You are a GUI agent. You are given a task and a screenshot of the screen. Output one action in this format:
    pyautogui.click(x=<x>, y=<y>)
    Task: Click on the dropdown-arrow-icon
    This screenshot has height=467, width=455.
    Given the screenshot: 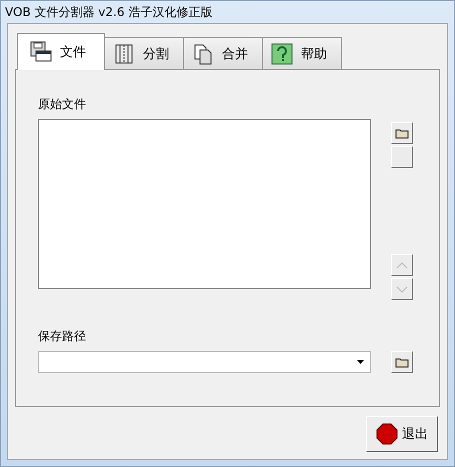 What is the action you would take?
    pyautogui.click(x=360, y=362)
    